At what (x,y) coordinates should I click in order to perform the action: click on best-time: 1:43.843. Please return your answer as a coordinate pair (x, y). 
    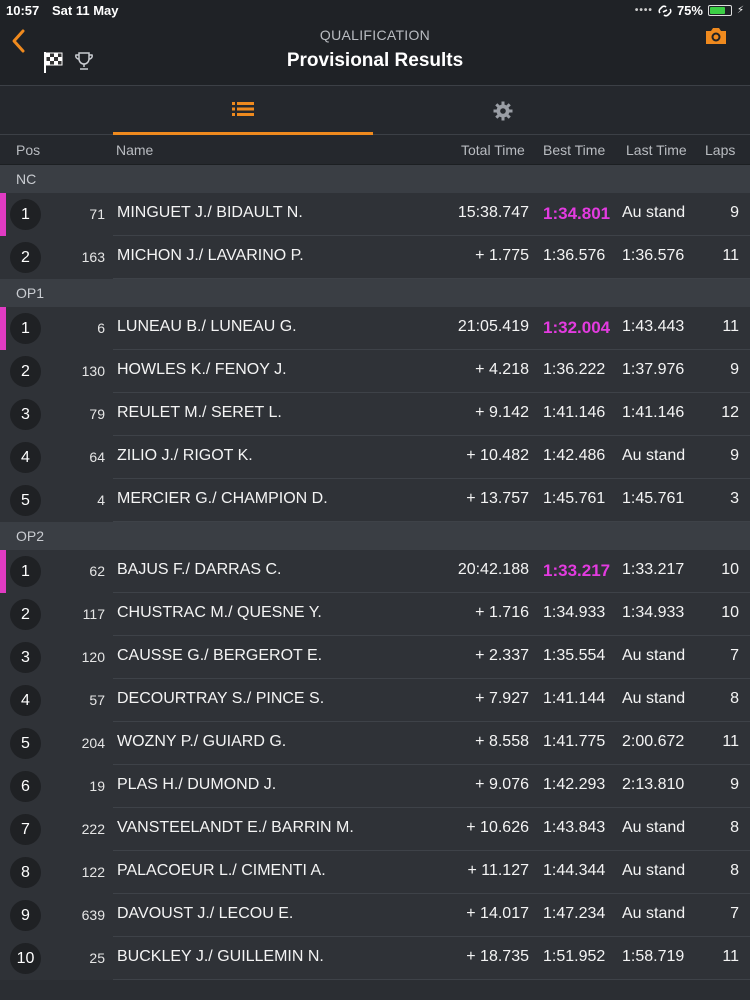
    Looking at the image, I should click on (574, 827).